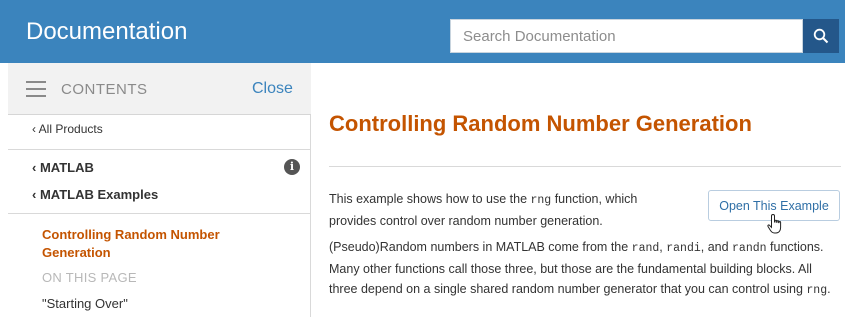 This screenshot has height=317, width=845. I want to click on title-divider, so click(585, 166).